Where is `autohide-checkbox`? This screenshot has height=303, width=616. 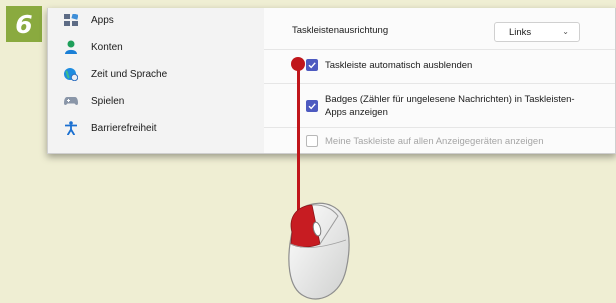 autohide-checkbox is located at coordinates (312, 65).